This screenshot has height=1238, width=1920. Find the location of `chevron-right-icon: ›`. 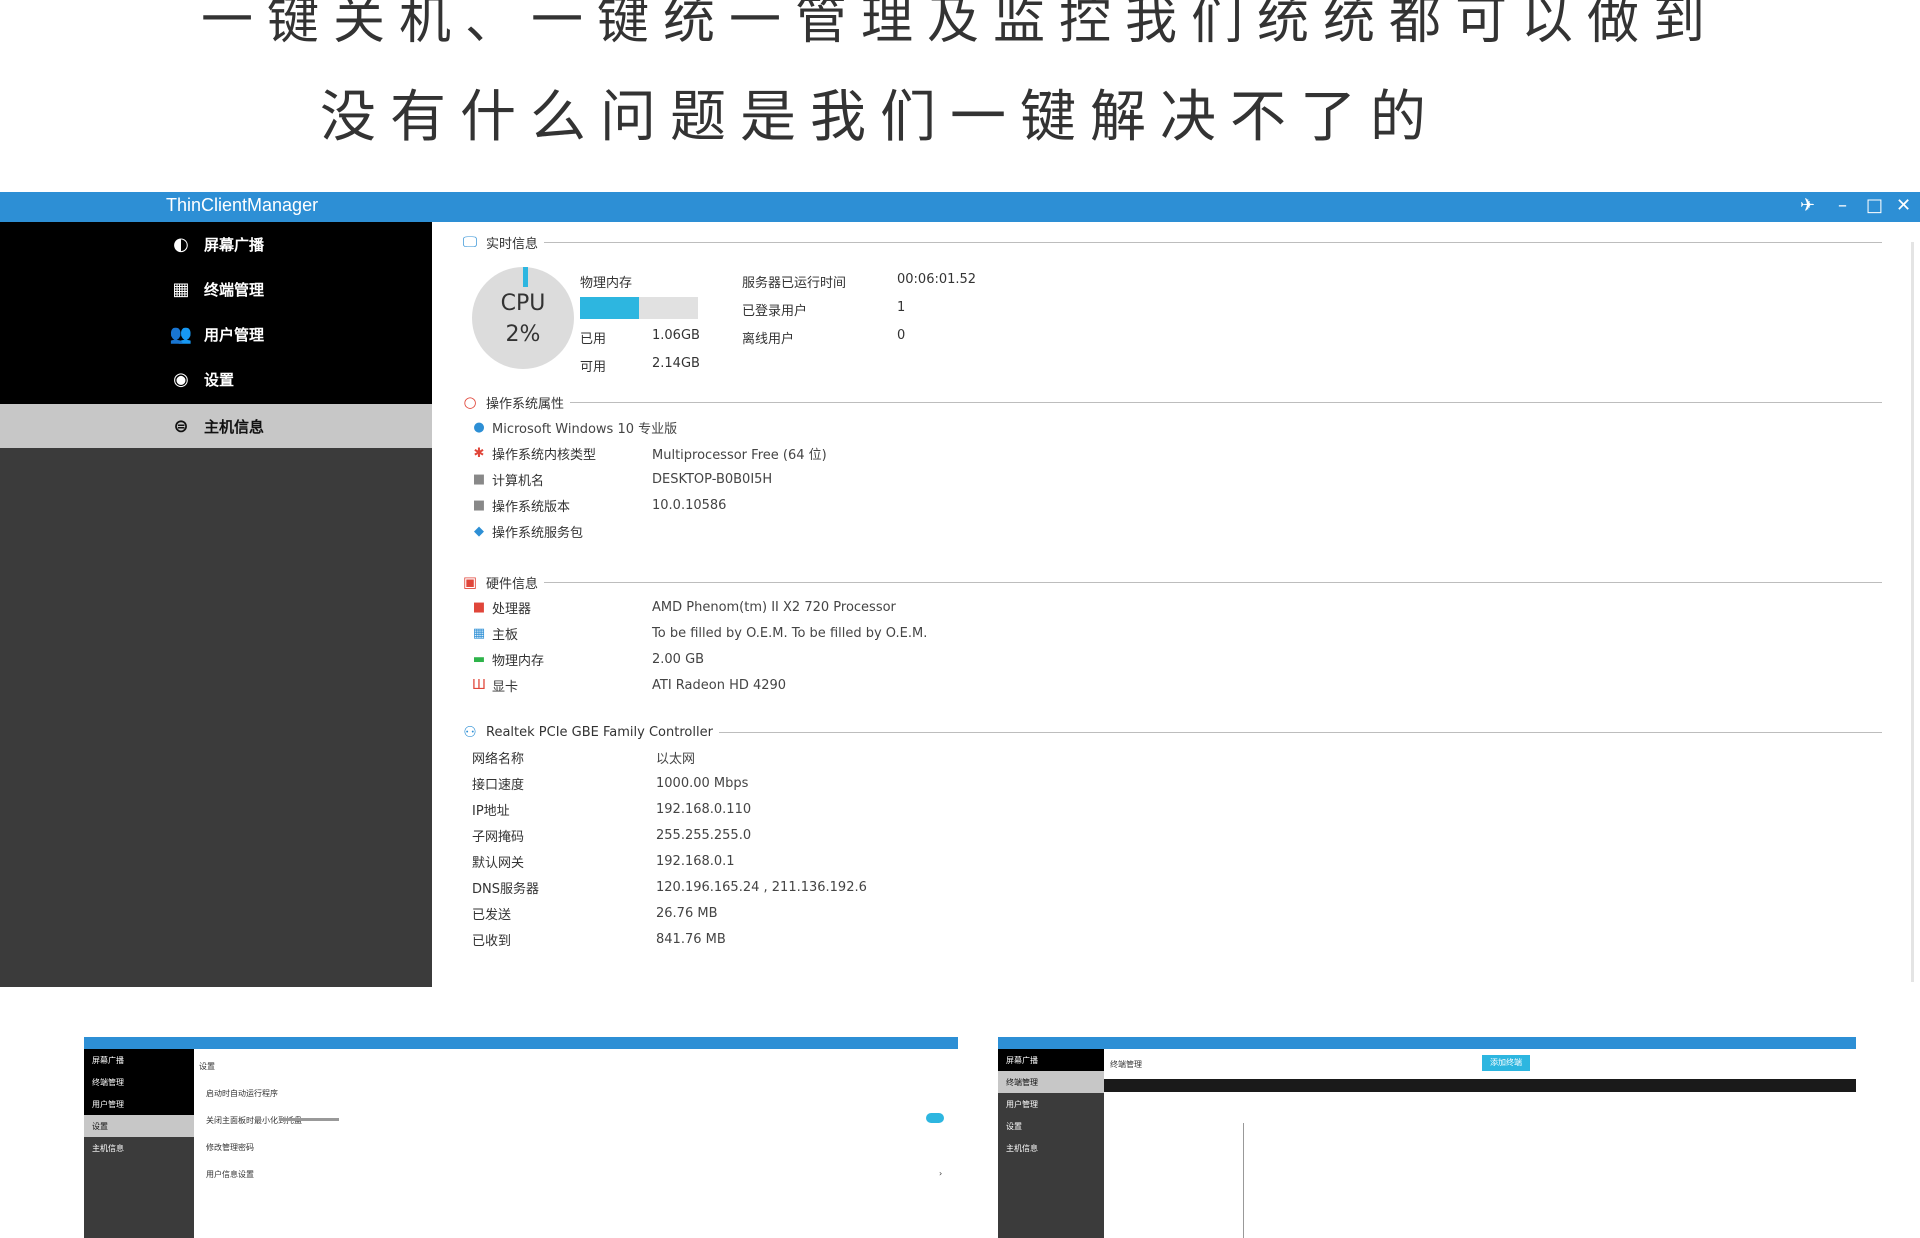

chevron-right-icon: › is located at coordinates (940, 1173).